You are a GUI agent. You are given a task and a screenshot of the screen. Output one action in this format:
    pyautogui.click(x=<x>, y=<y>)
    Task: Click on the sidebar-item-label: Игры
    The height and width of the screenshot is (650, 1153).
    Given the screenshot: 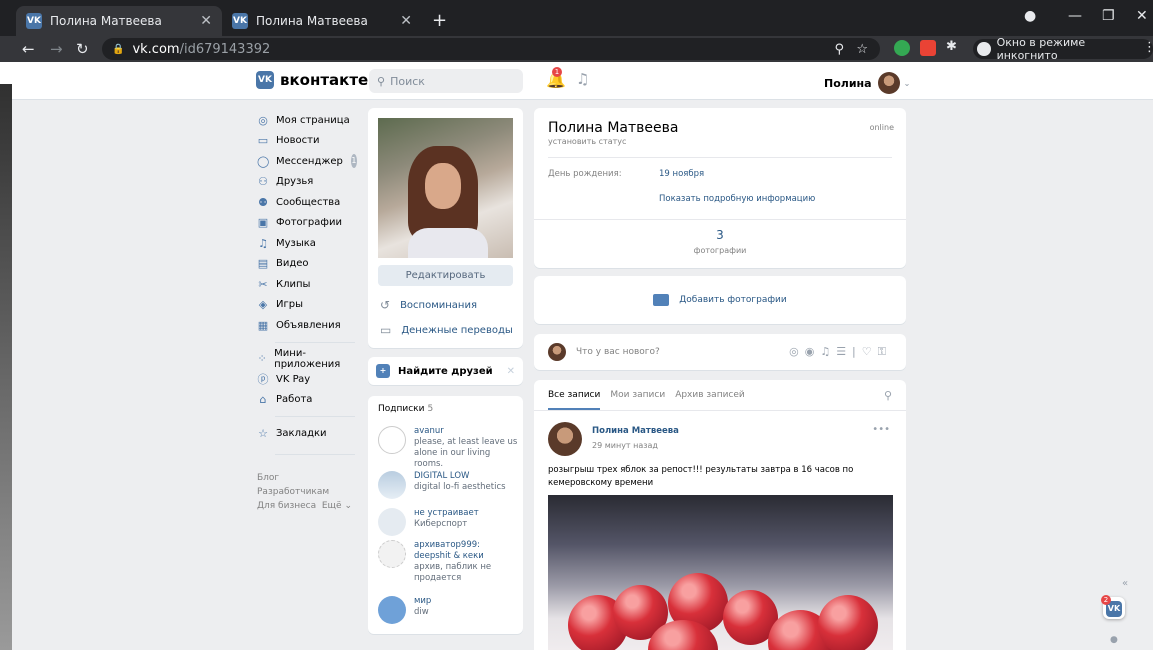 What is the action you would take?
    pyautogui.click(x=289, y=305)
    